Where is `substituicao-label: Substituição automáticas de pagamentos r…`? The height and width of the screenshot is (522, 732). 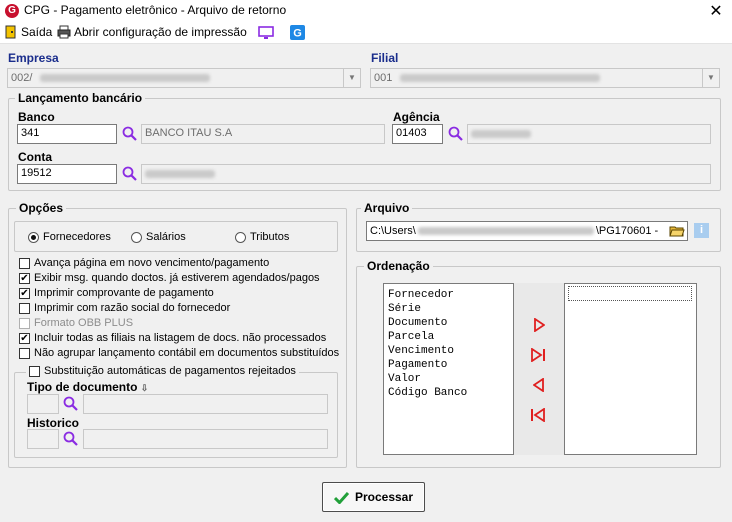
substituicao-label: Substituição automáticas de pagamentos r… is located at coordinates (170, 371).